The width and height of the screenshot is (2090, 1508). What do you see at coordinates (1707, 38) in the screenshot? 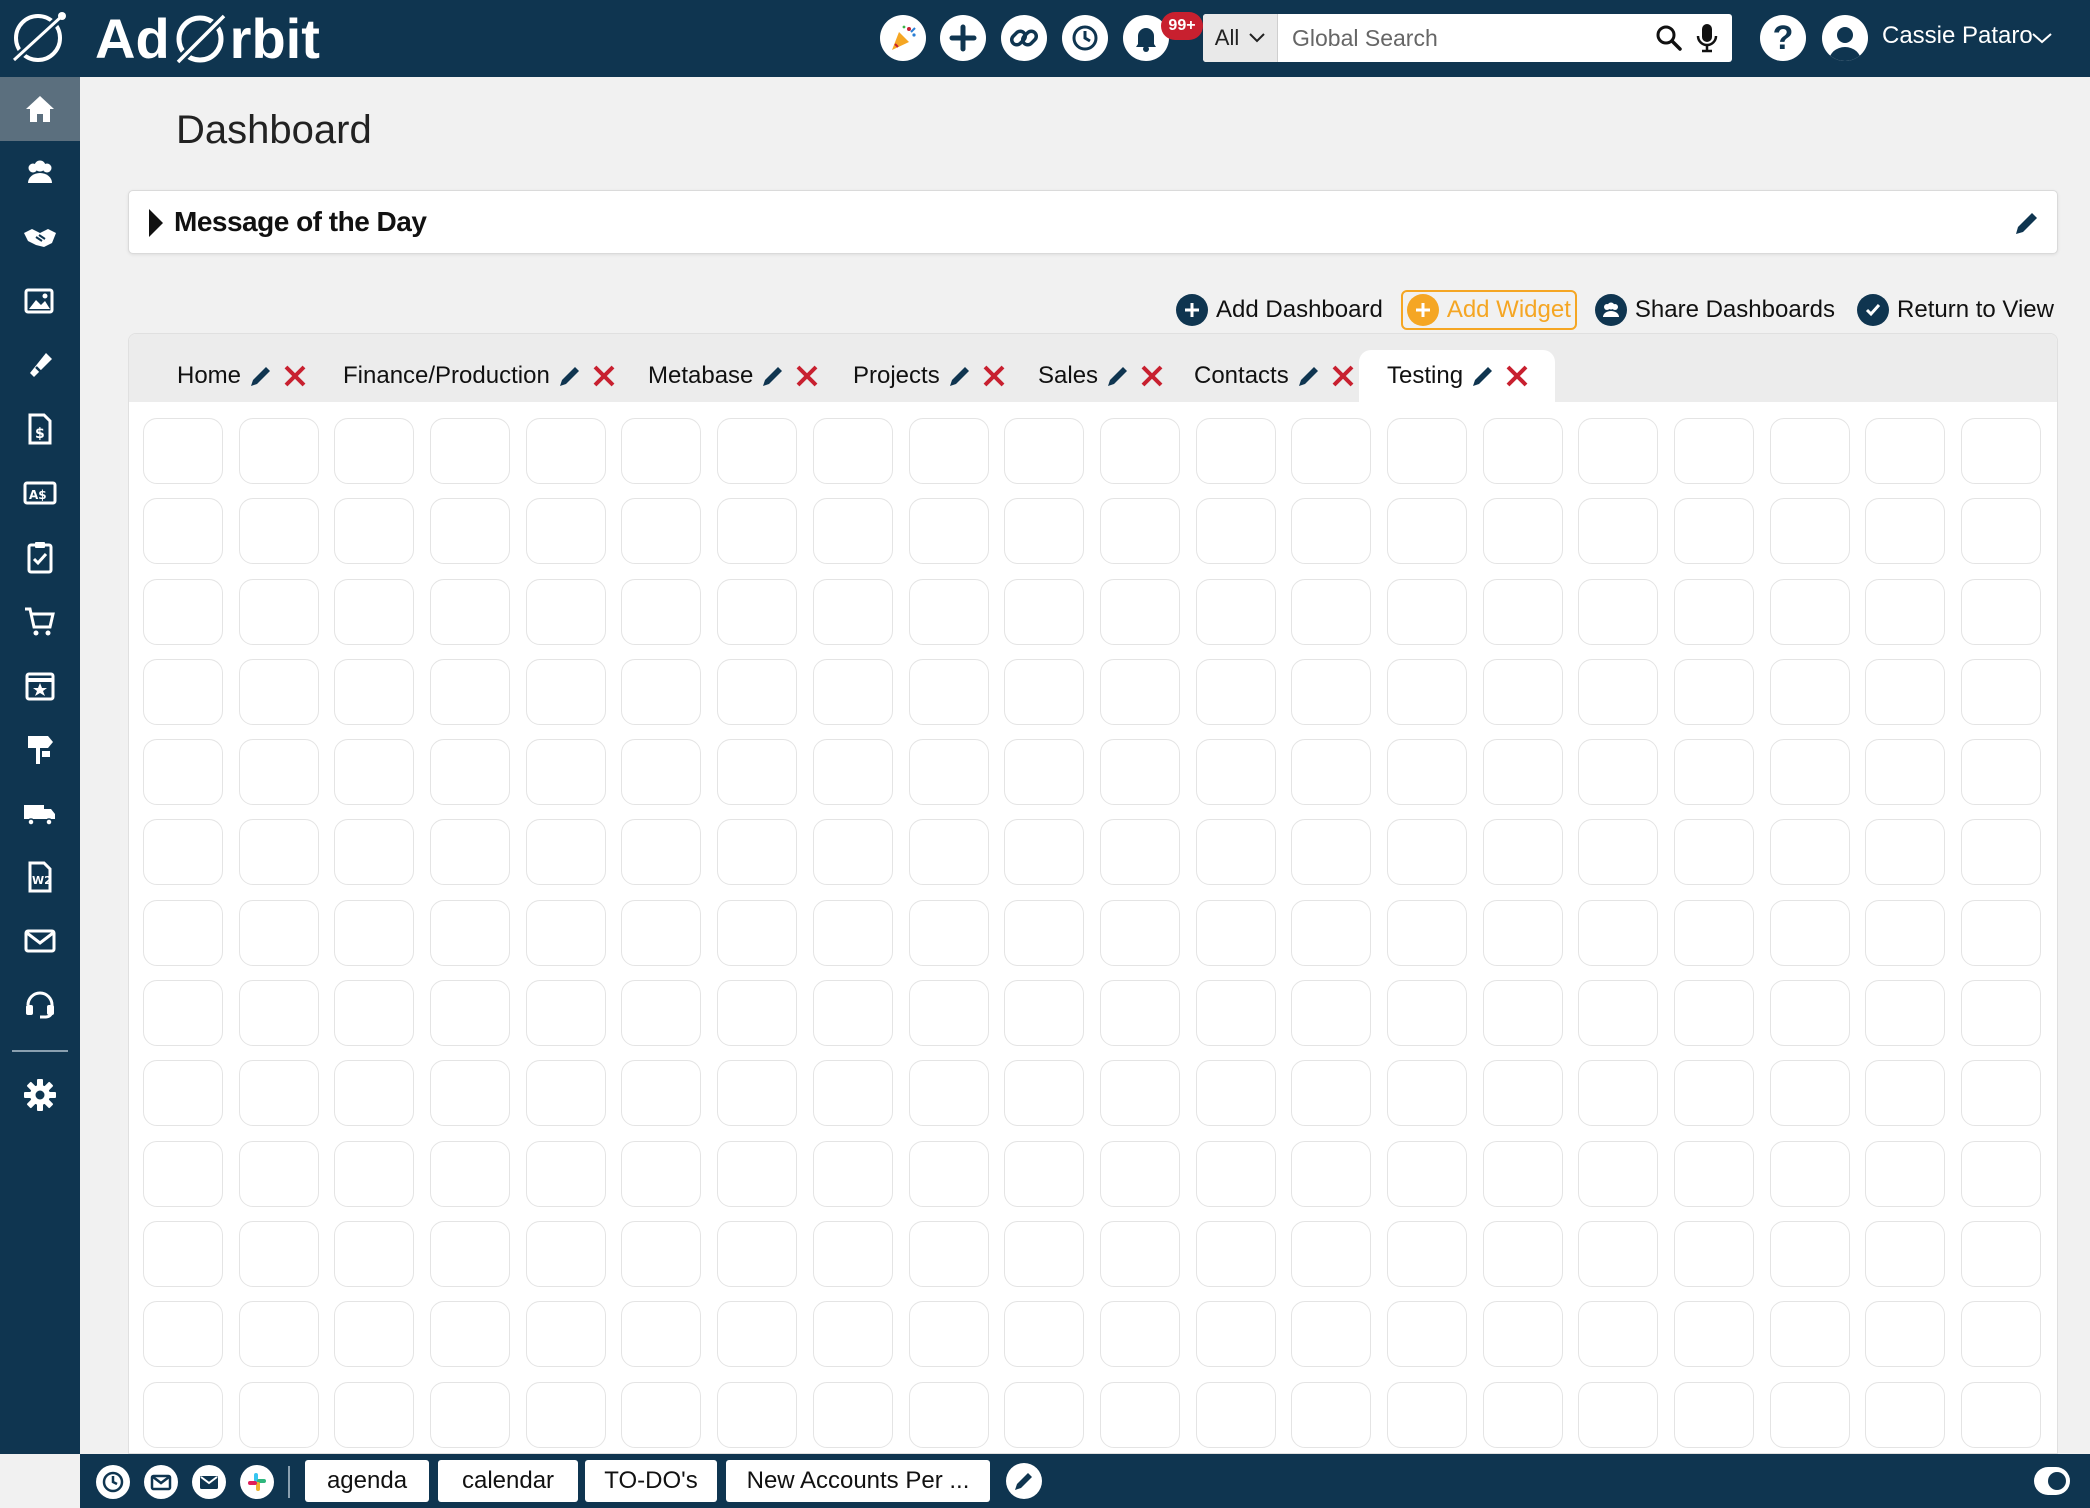
I see `voice-search-button` at bounding box center [1707, 38].